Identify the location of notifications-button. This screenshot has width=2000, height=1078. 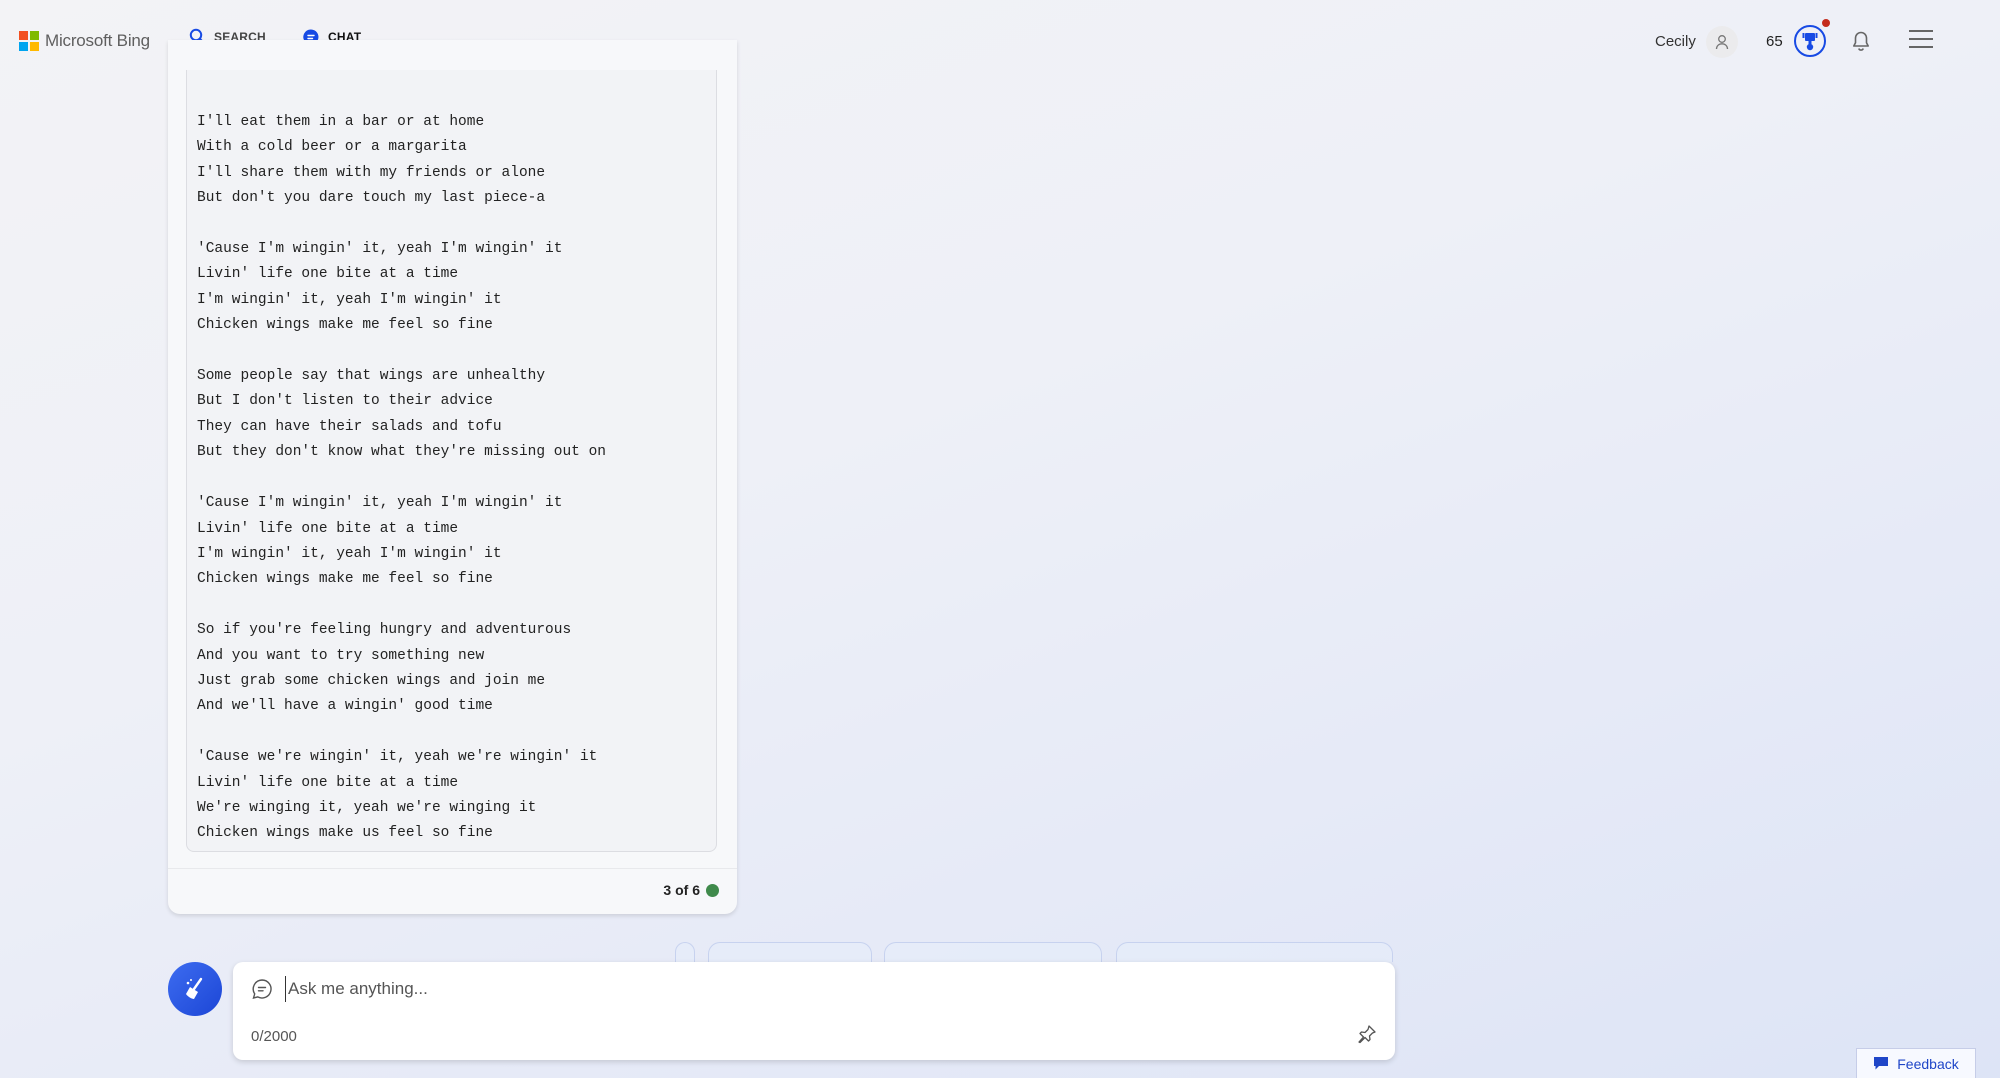
(1861, 43).